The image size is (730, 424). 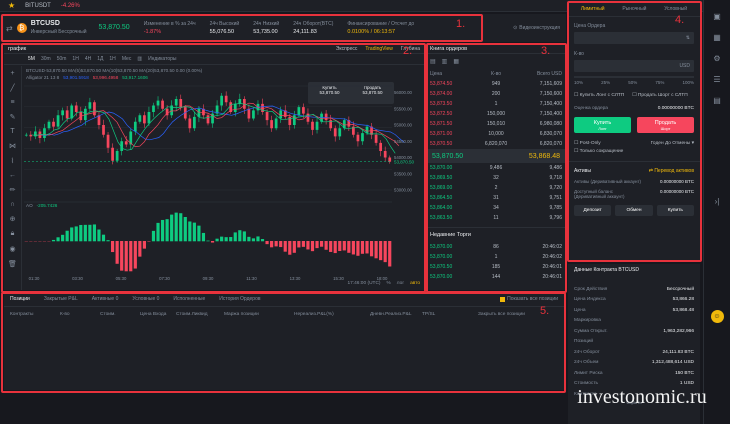 What do you see at coordinates (659, 82) in the screenshot?
I see `pct-75: 75%` at bounding box center [659, 82].